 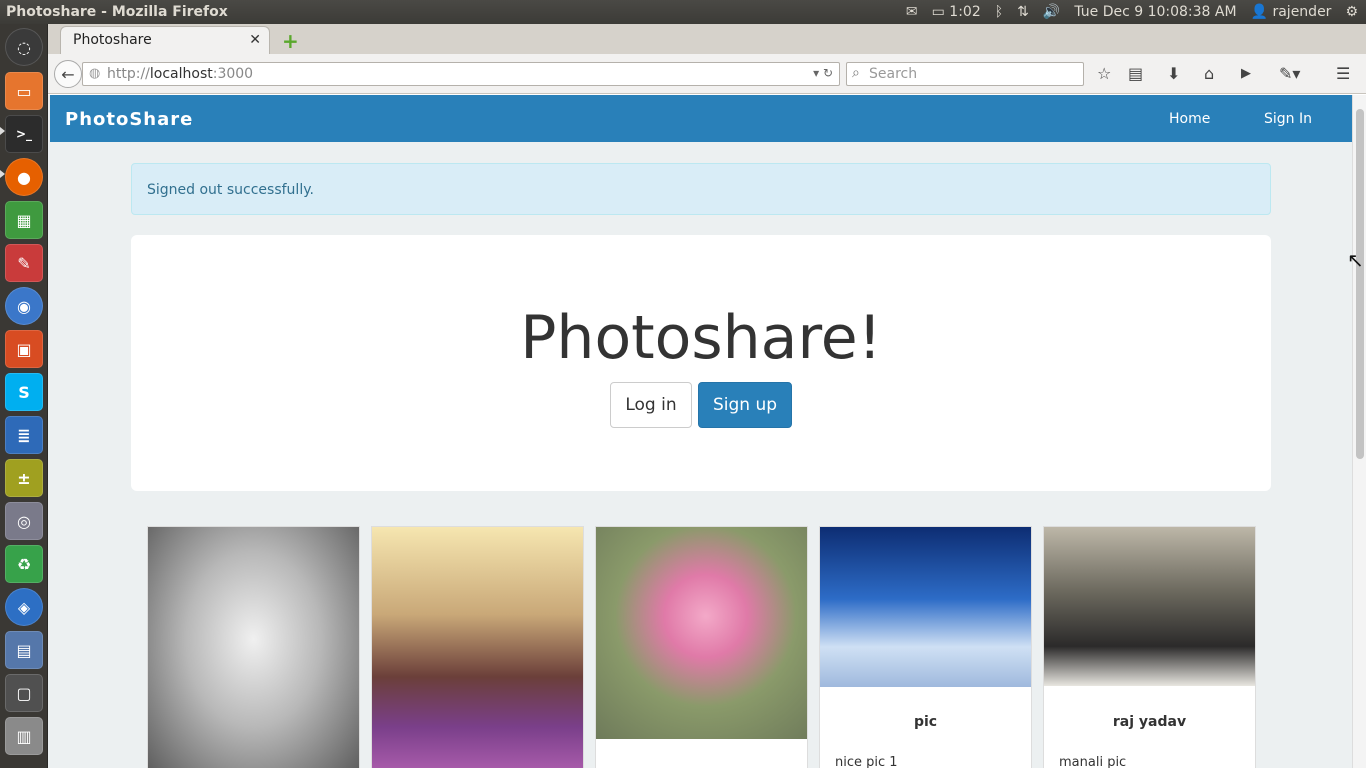 What do you see at coordinates (1302, 12) in the screenshot?
I see `user-name: rajender` at bounding box center [1302, 12].